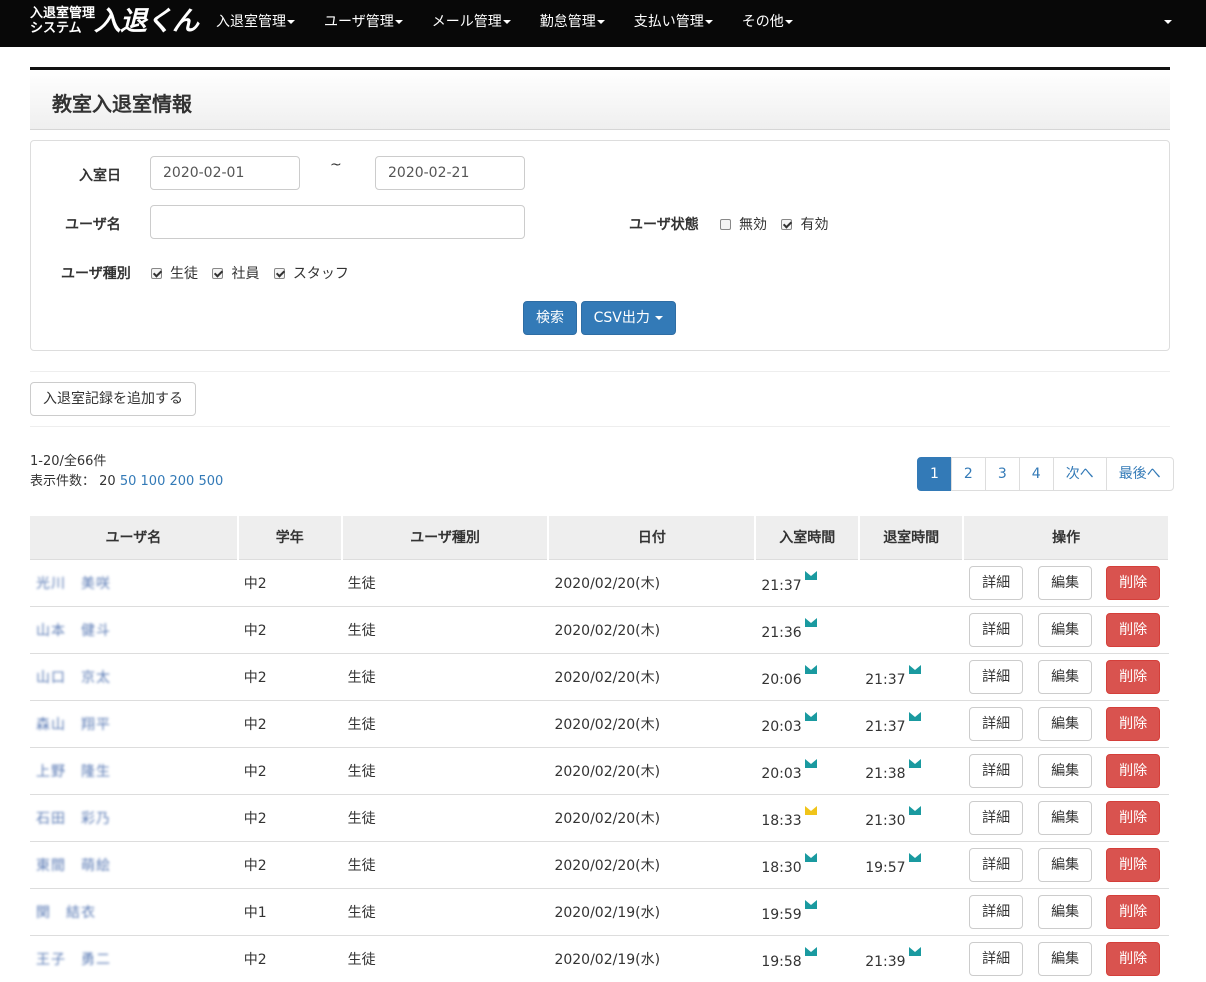 This screenshot has width=1206, height=982. Describe the element at coordinates (450, 173) in the screenshot. I see `date-to-input: 2020-02-21` at that location.